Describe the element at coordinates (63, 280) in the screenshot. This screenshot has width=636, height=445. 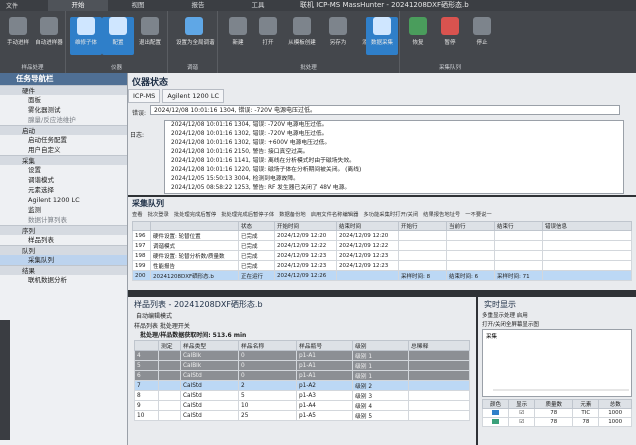
I see `nav-item-online-analysis: 联机数据分析` at that location.